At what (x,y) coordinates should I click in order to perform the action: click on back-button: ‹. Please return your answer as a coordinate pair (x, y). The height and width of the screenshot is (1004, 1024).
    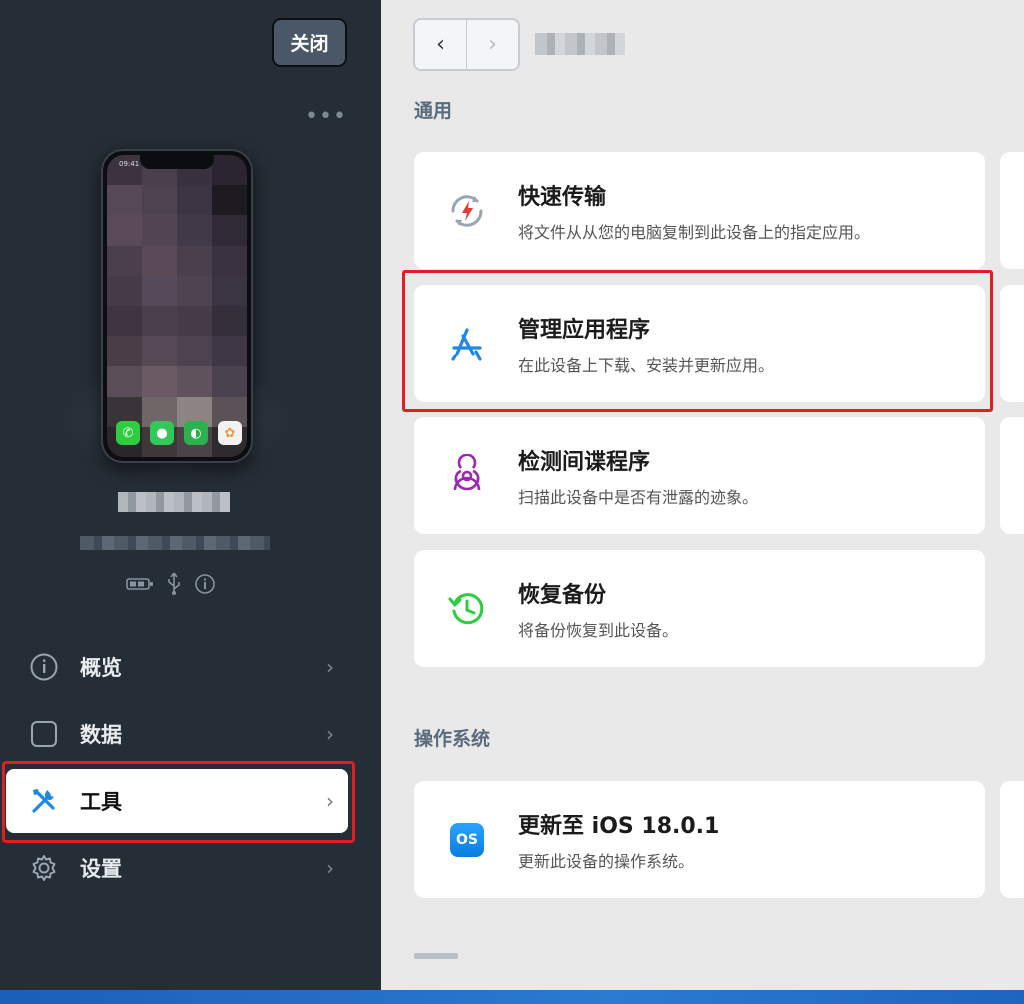
    Looking at the image, I should click on (441, 44).